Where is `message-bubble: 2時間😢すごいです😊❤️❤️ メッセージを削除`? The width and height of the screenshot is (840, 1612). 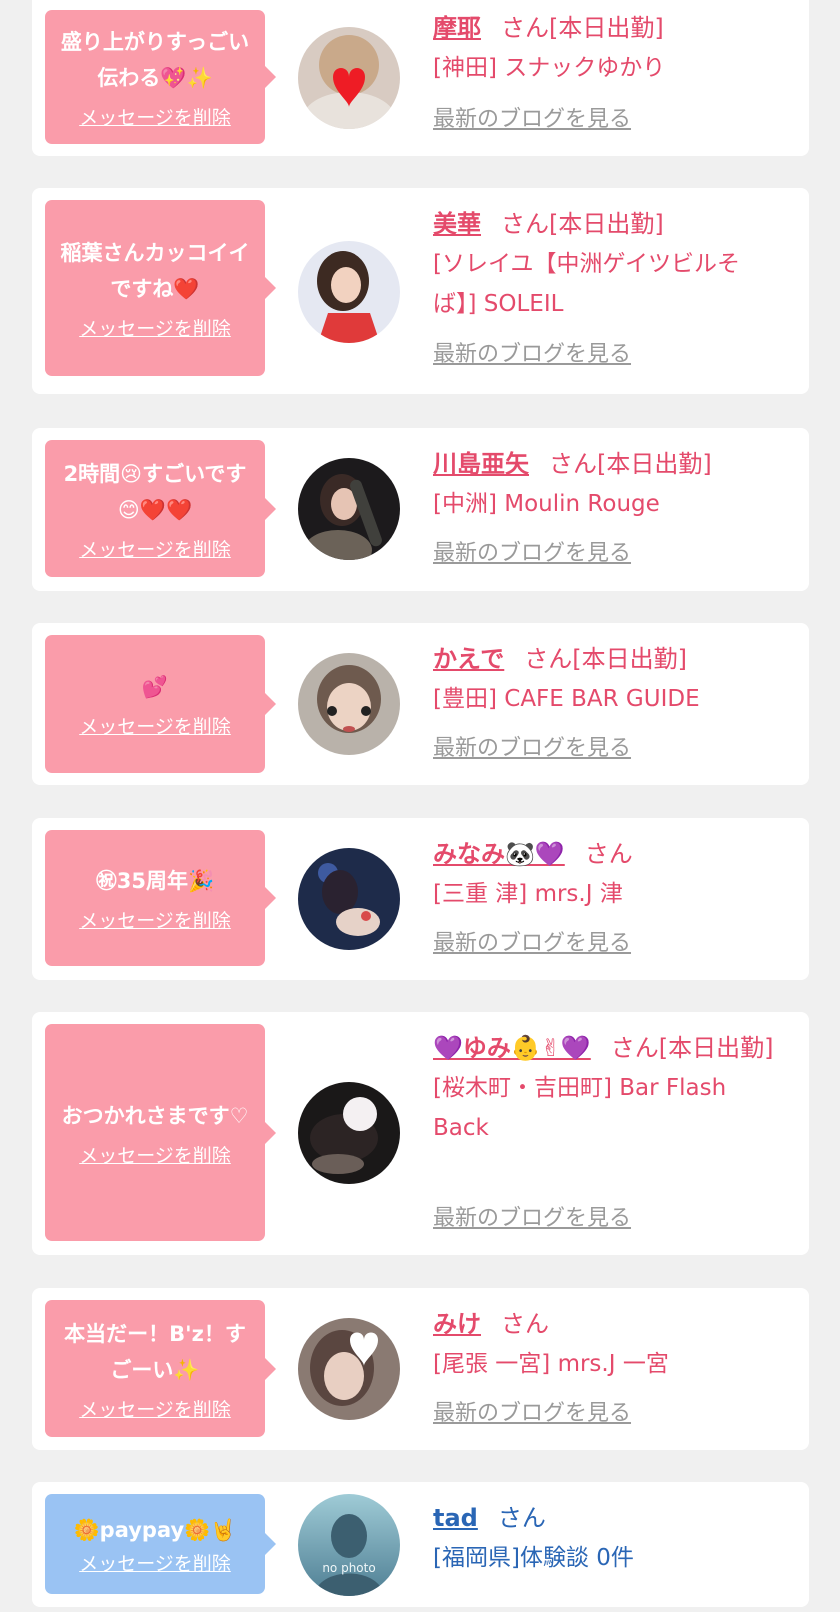
message-bubble: 2時間😢すごいです😊❤️❤️ メッセージを削除 is located at coordinates (160, 508).